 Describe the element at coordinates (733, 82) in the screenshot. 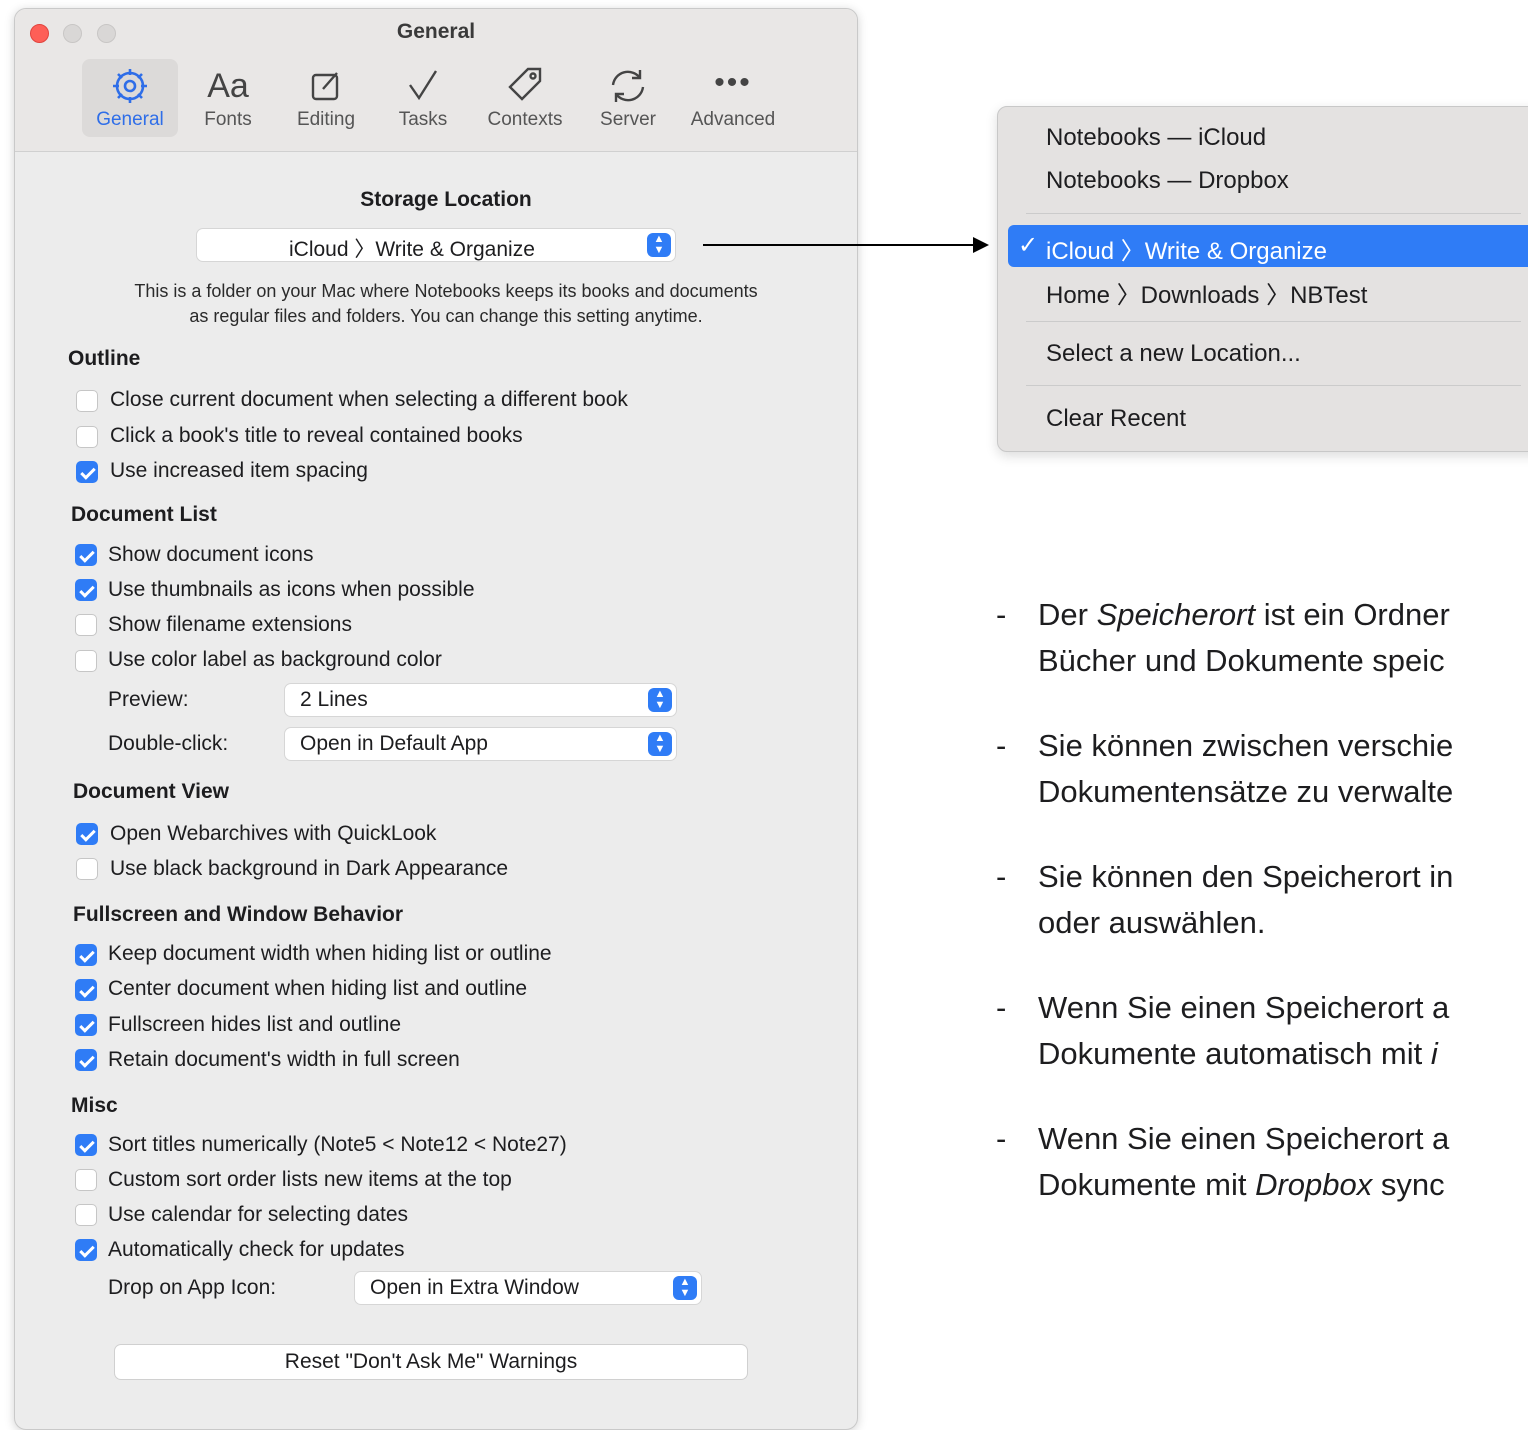

I see `ellipsis-icon: •••` at that location.